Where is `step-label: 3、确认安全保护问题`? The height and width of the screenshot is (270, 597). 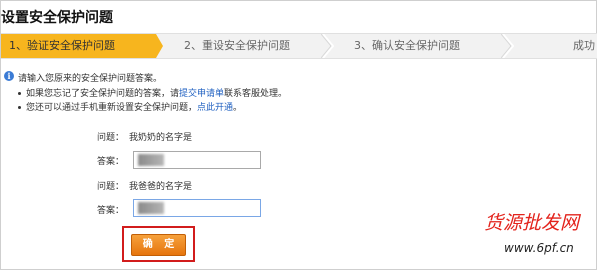
step-label: 3、确认安全保护问题 is located at coordinates (407, 45).